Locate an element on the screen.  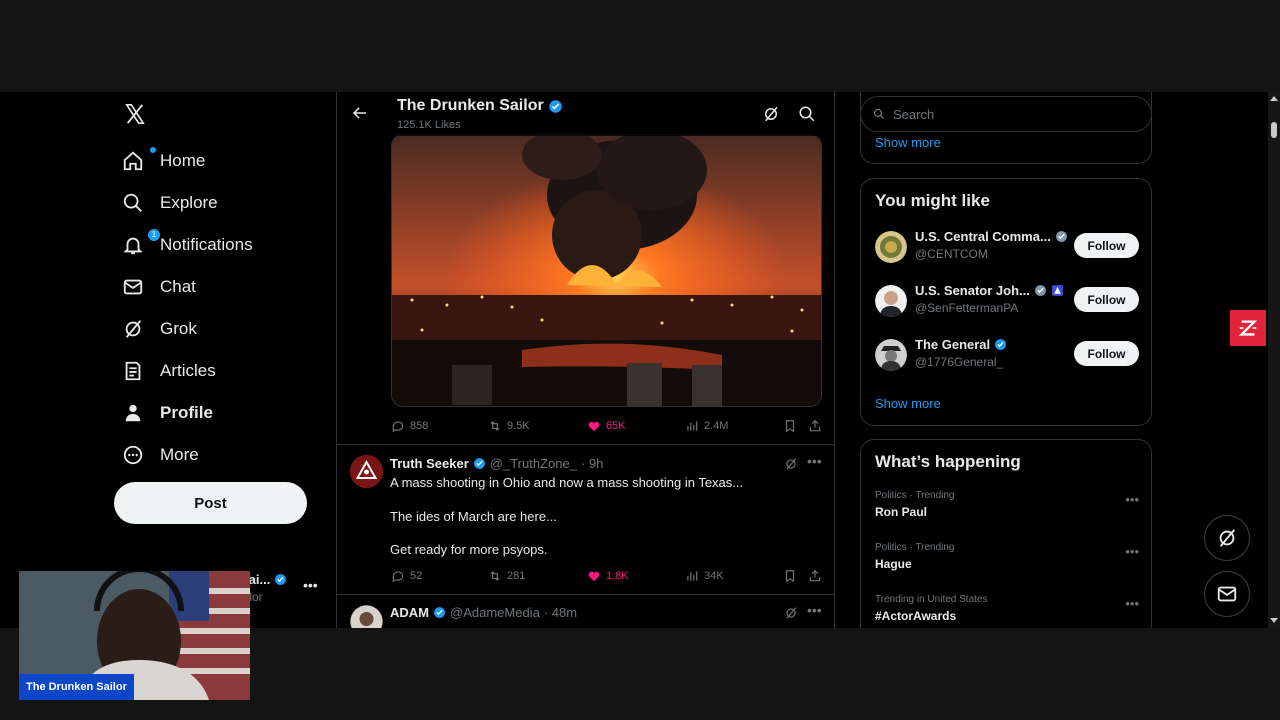
person-icon is located at coordinates (133, 413).